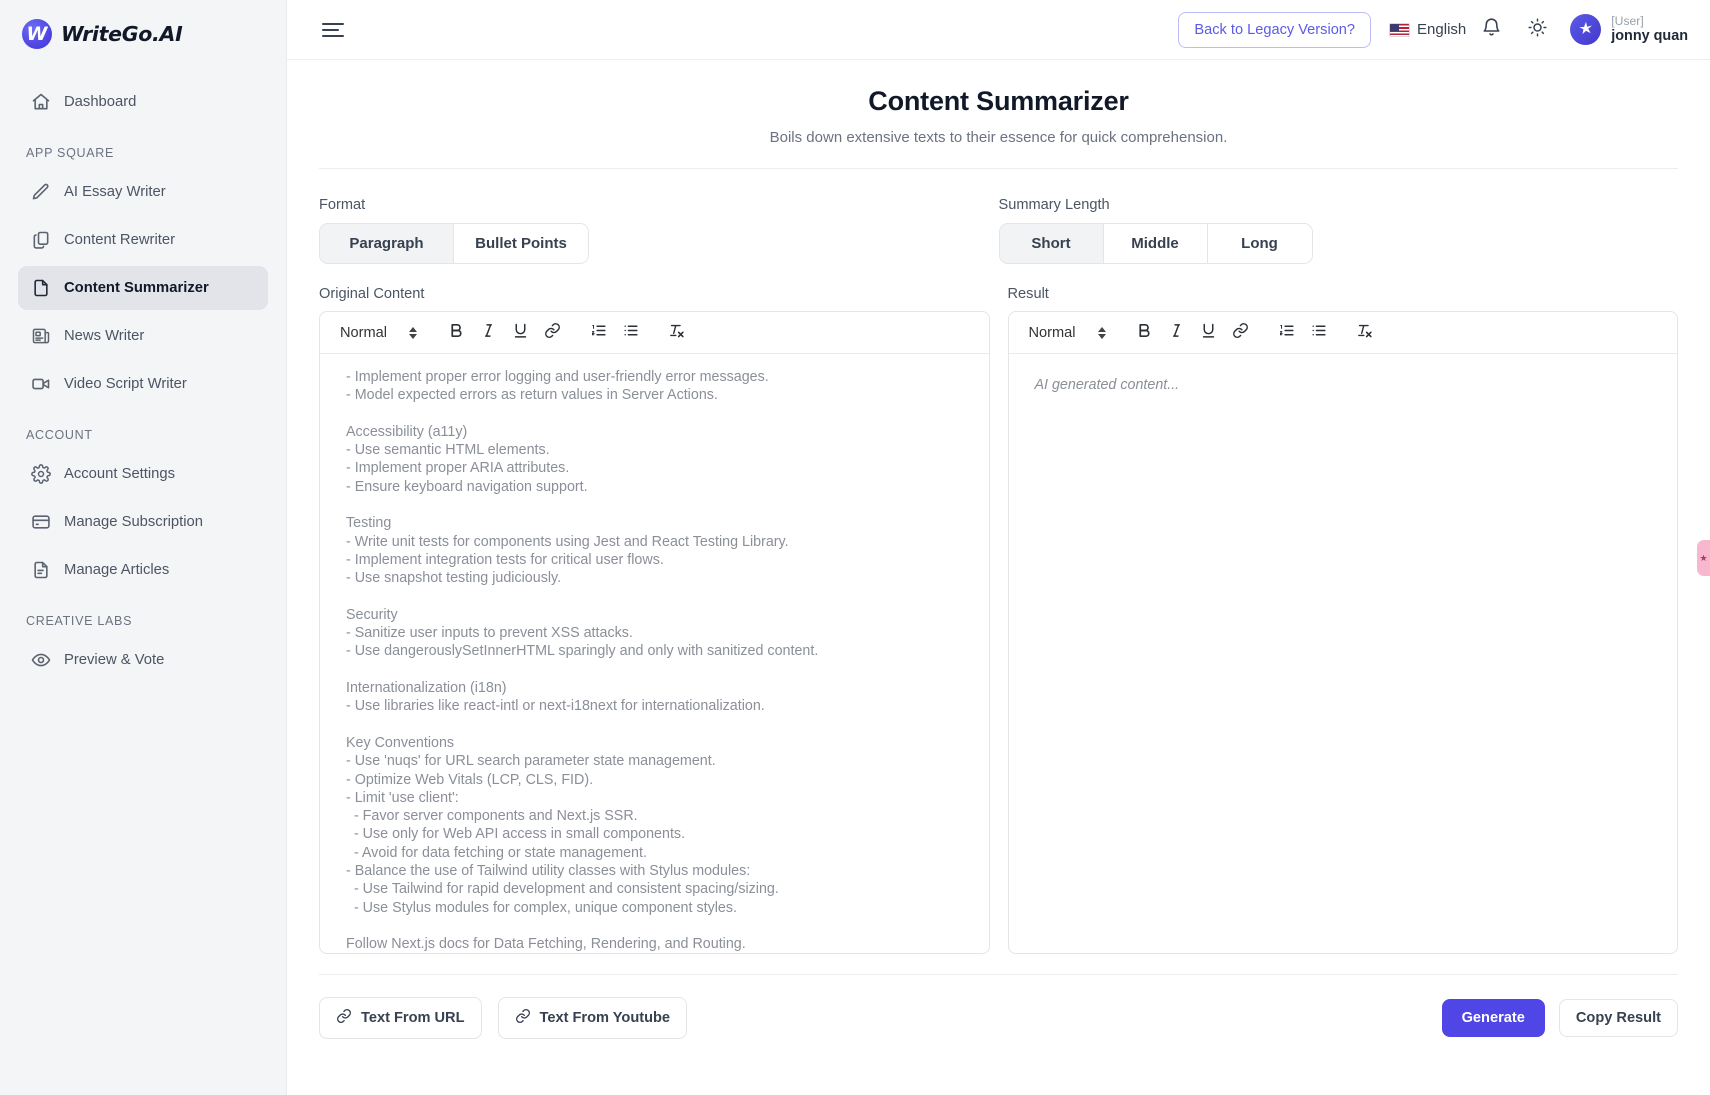 The height and width of the screenshot is (1095, 1710). I want to click on sidebar-item-content-summarizer: Content Summarizer, so click(143, 288).